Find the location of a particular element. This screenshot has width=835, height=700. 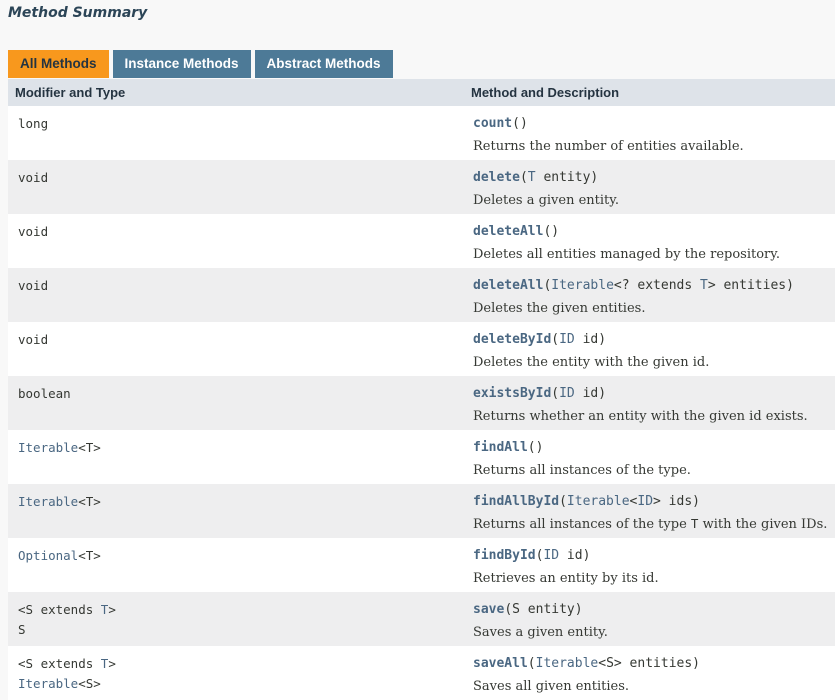

description-text: Returns all instances of the type. is located at coordinates (582, 470).